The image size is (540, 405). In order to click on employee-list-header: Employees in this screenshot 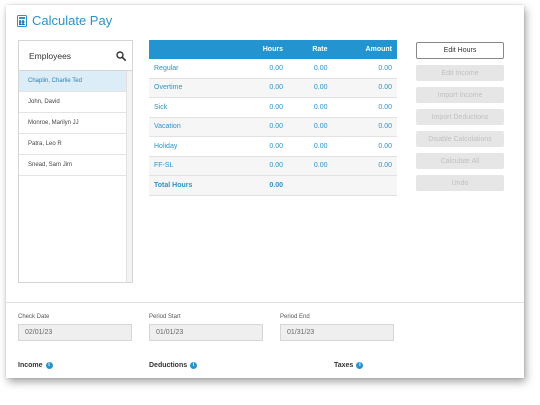, I will do `click(75, 56)`.